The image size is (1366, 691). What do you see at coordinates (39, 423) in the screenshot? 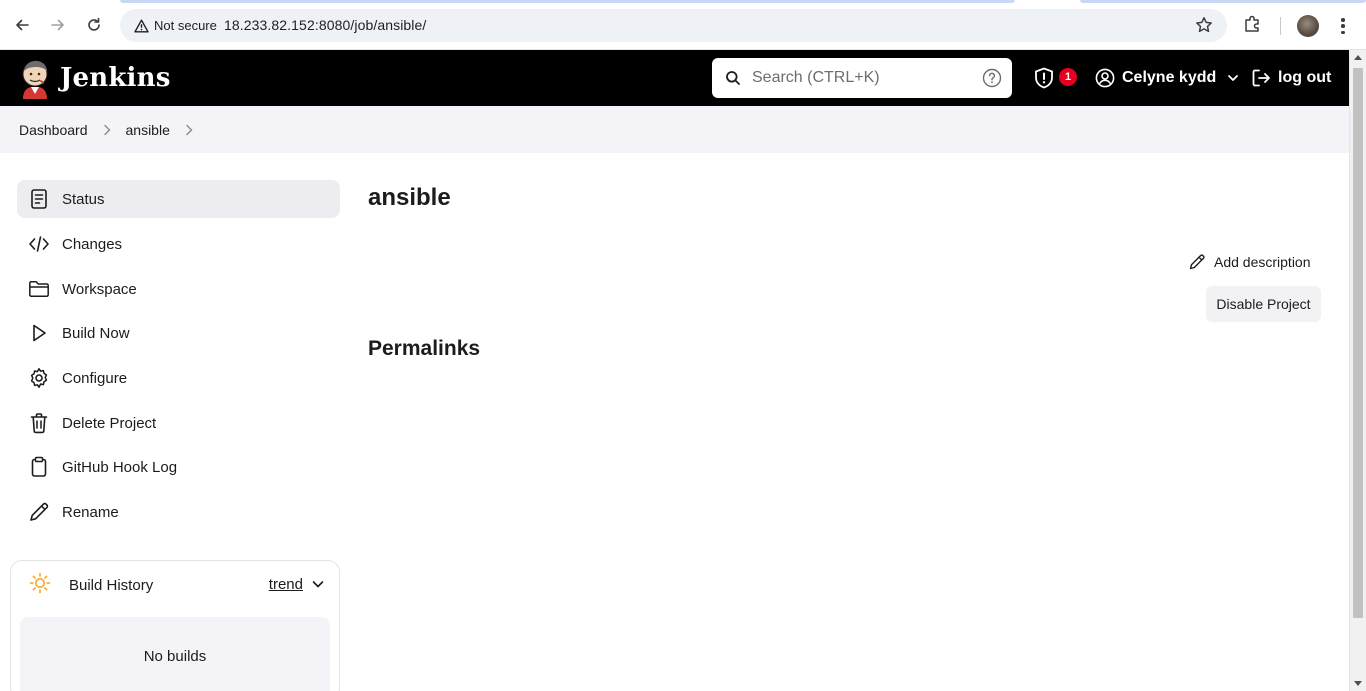
I see `trash-icon` at bounding box center [39, 423].